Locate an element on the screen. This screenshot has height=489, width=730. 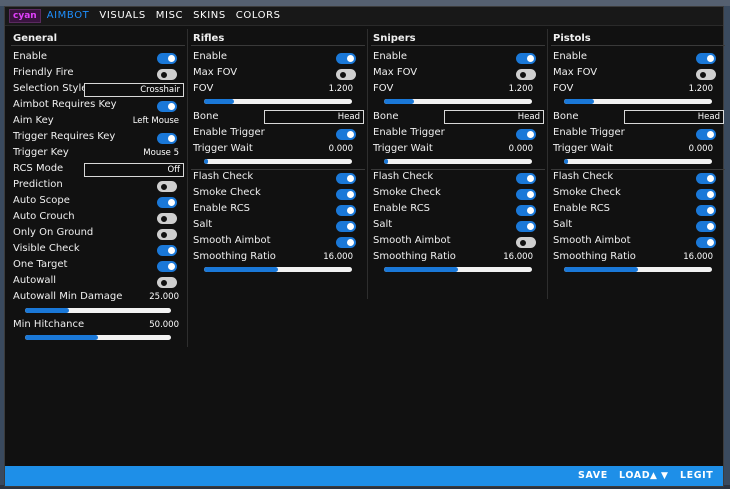
trigger-key-label: Trigger Key is located at coordinates (41, 152).